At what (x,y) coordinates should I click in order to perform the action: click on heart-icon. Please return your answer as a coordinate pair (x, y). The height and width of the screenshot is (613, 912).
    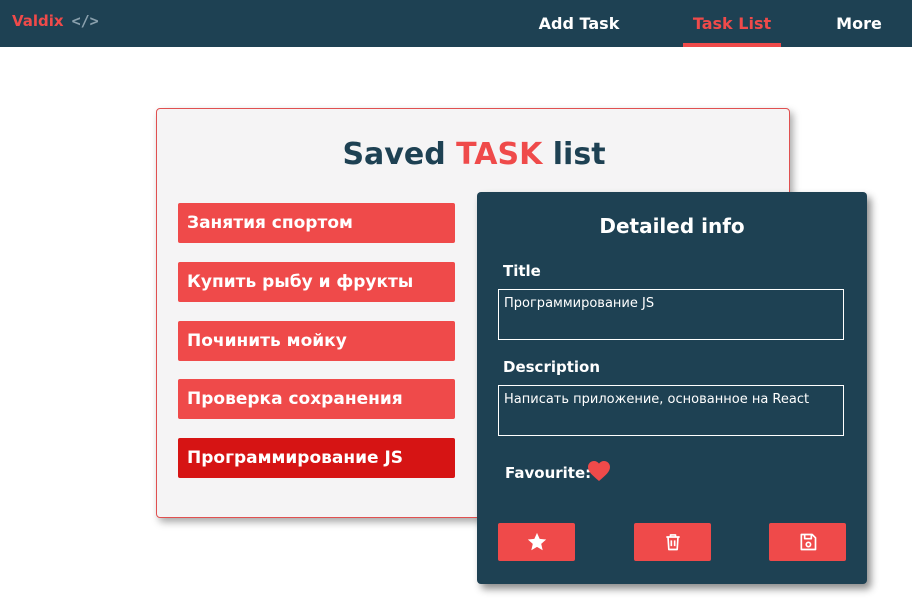
    Looking at the image, I should click on (599, 471).